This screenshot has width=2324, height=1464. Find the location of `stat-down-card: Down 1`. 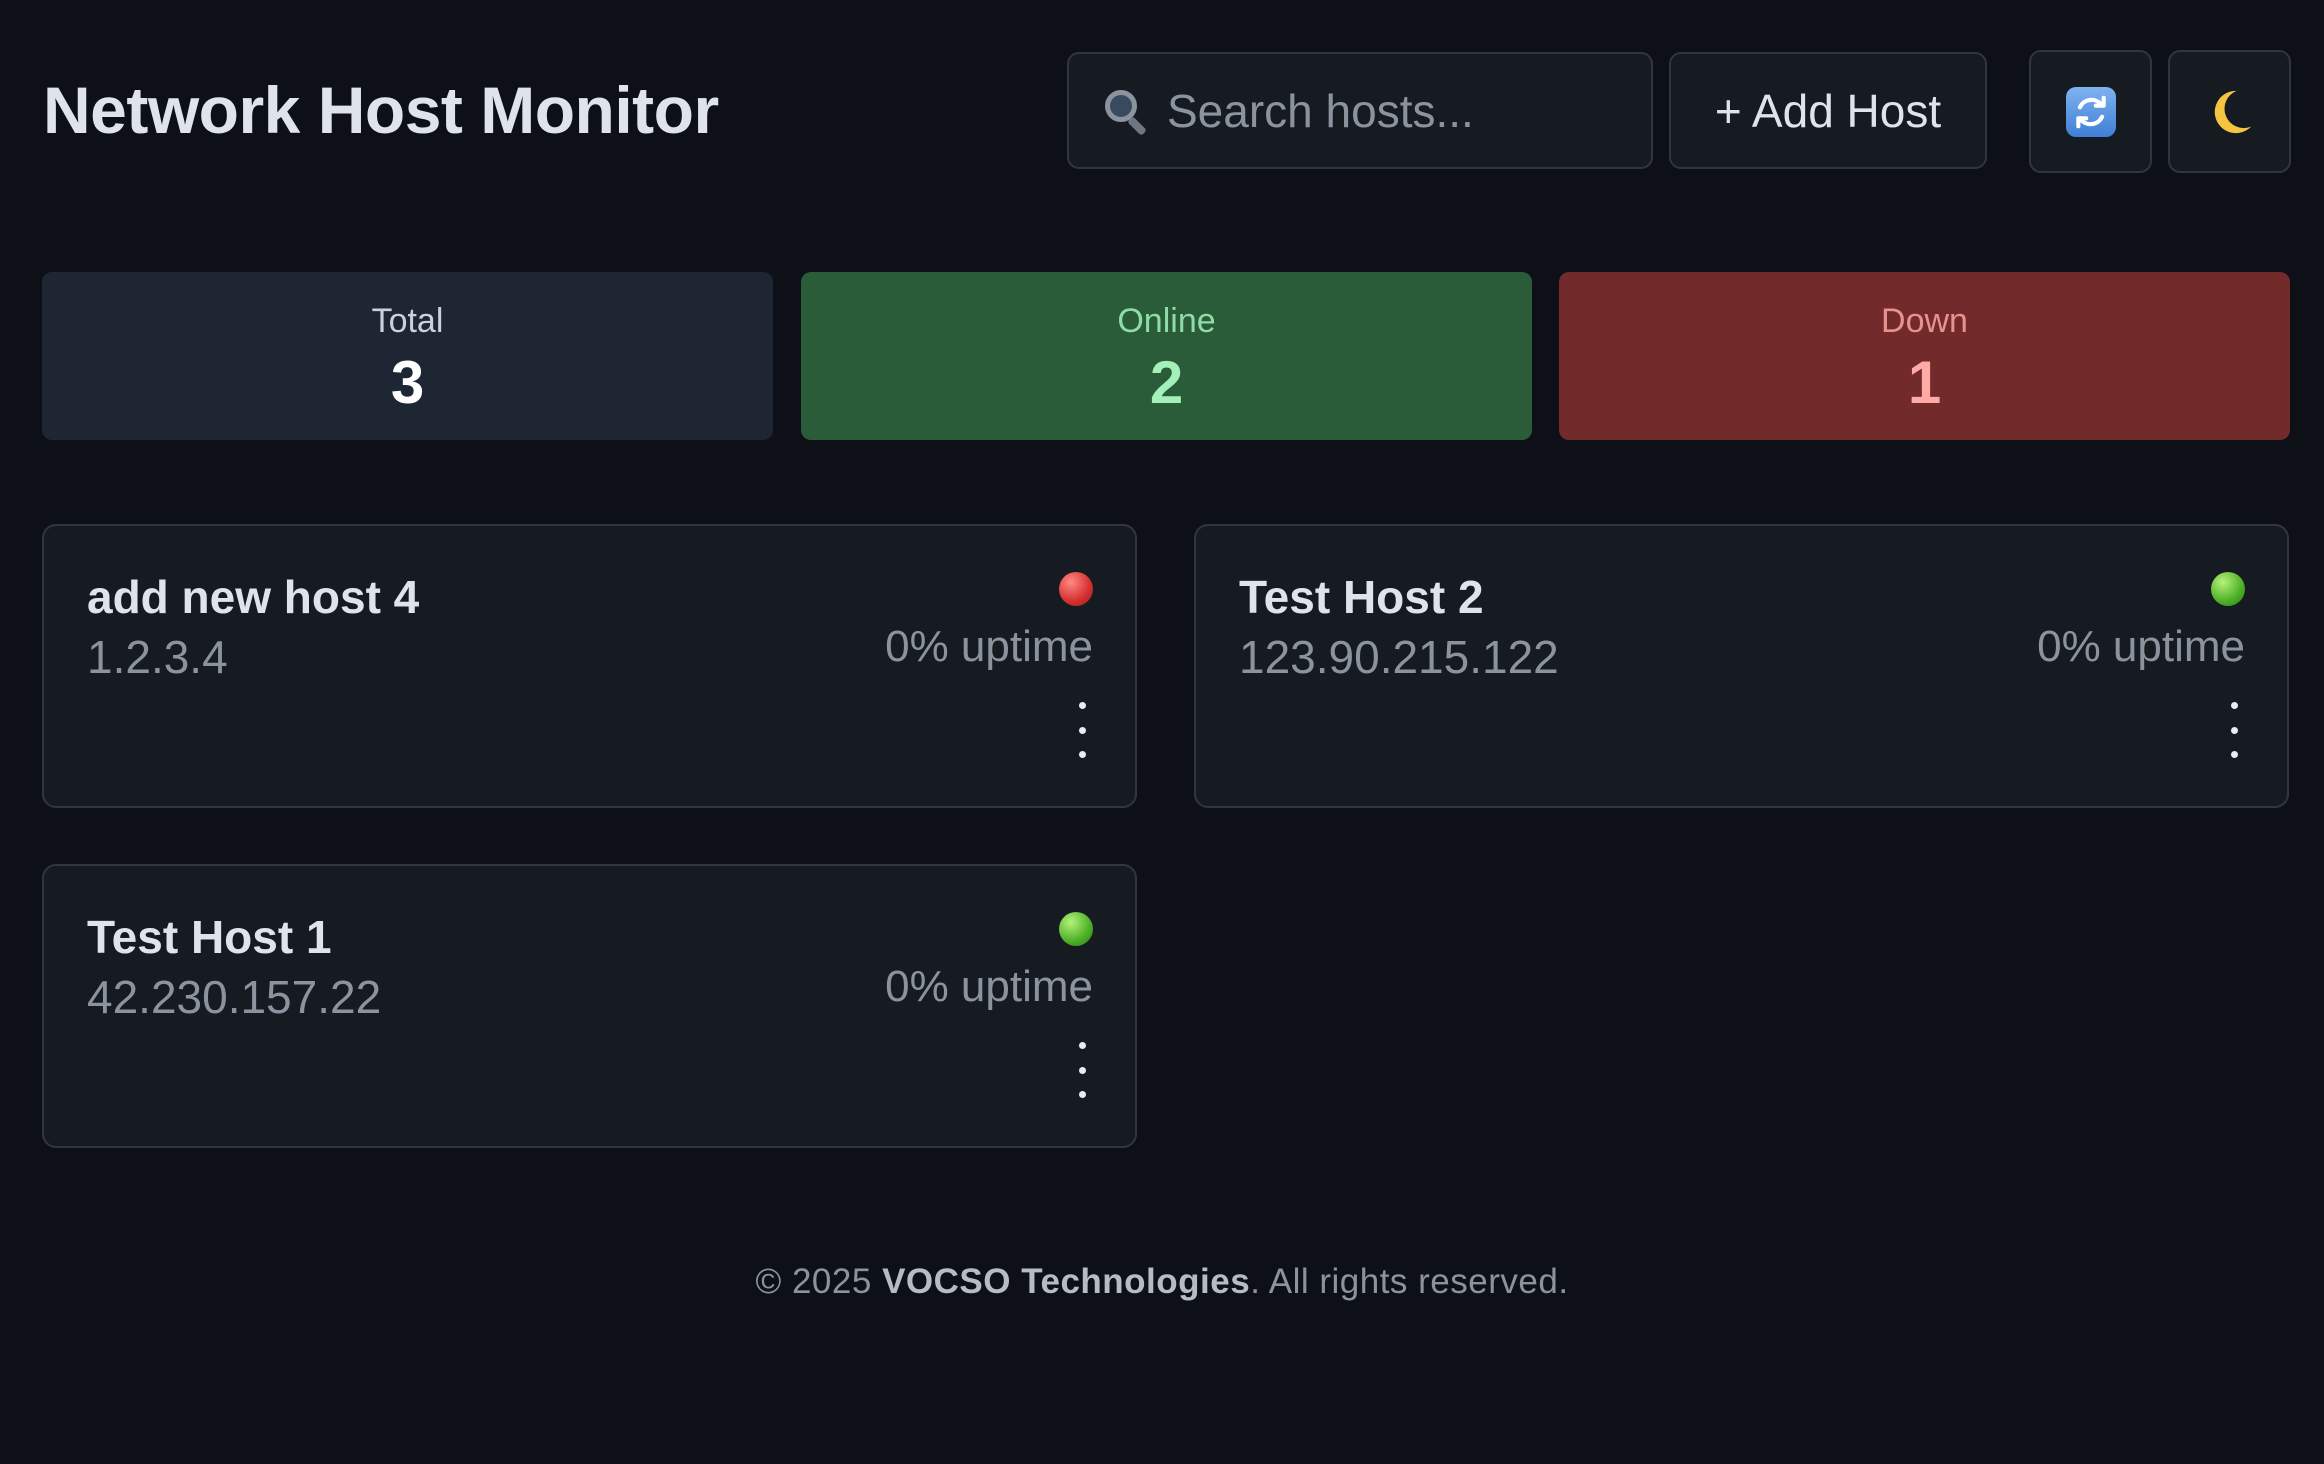

stat-down-card: Down 1 is located at coordinates (1924, 356).